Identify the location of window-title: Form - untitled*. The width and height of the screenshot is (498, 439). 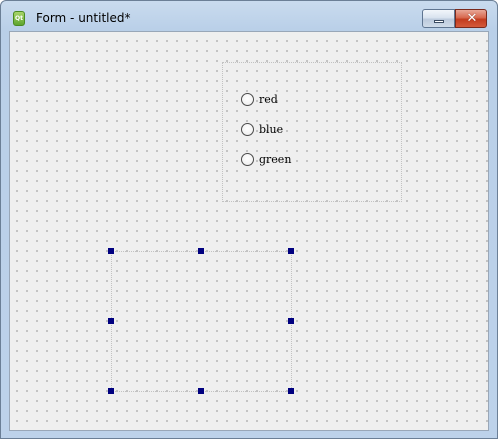
(83, 18).